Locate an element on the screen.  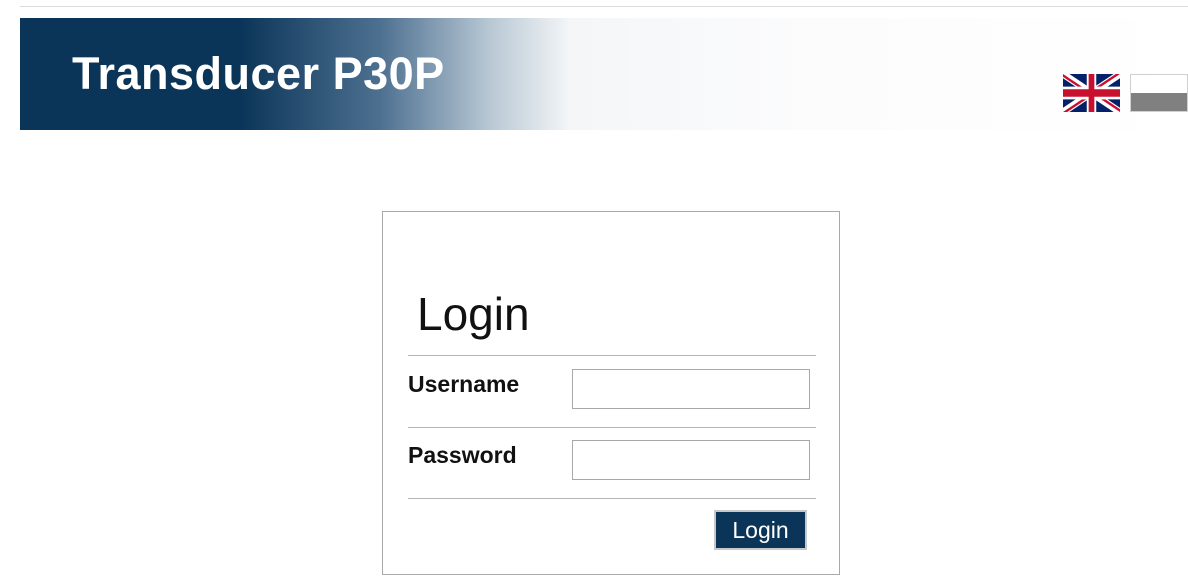
username-input is located at coordinates (691, 389).